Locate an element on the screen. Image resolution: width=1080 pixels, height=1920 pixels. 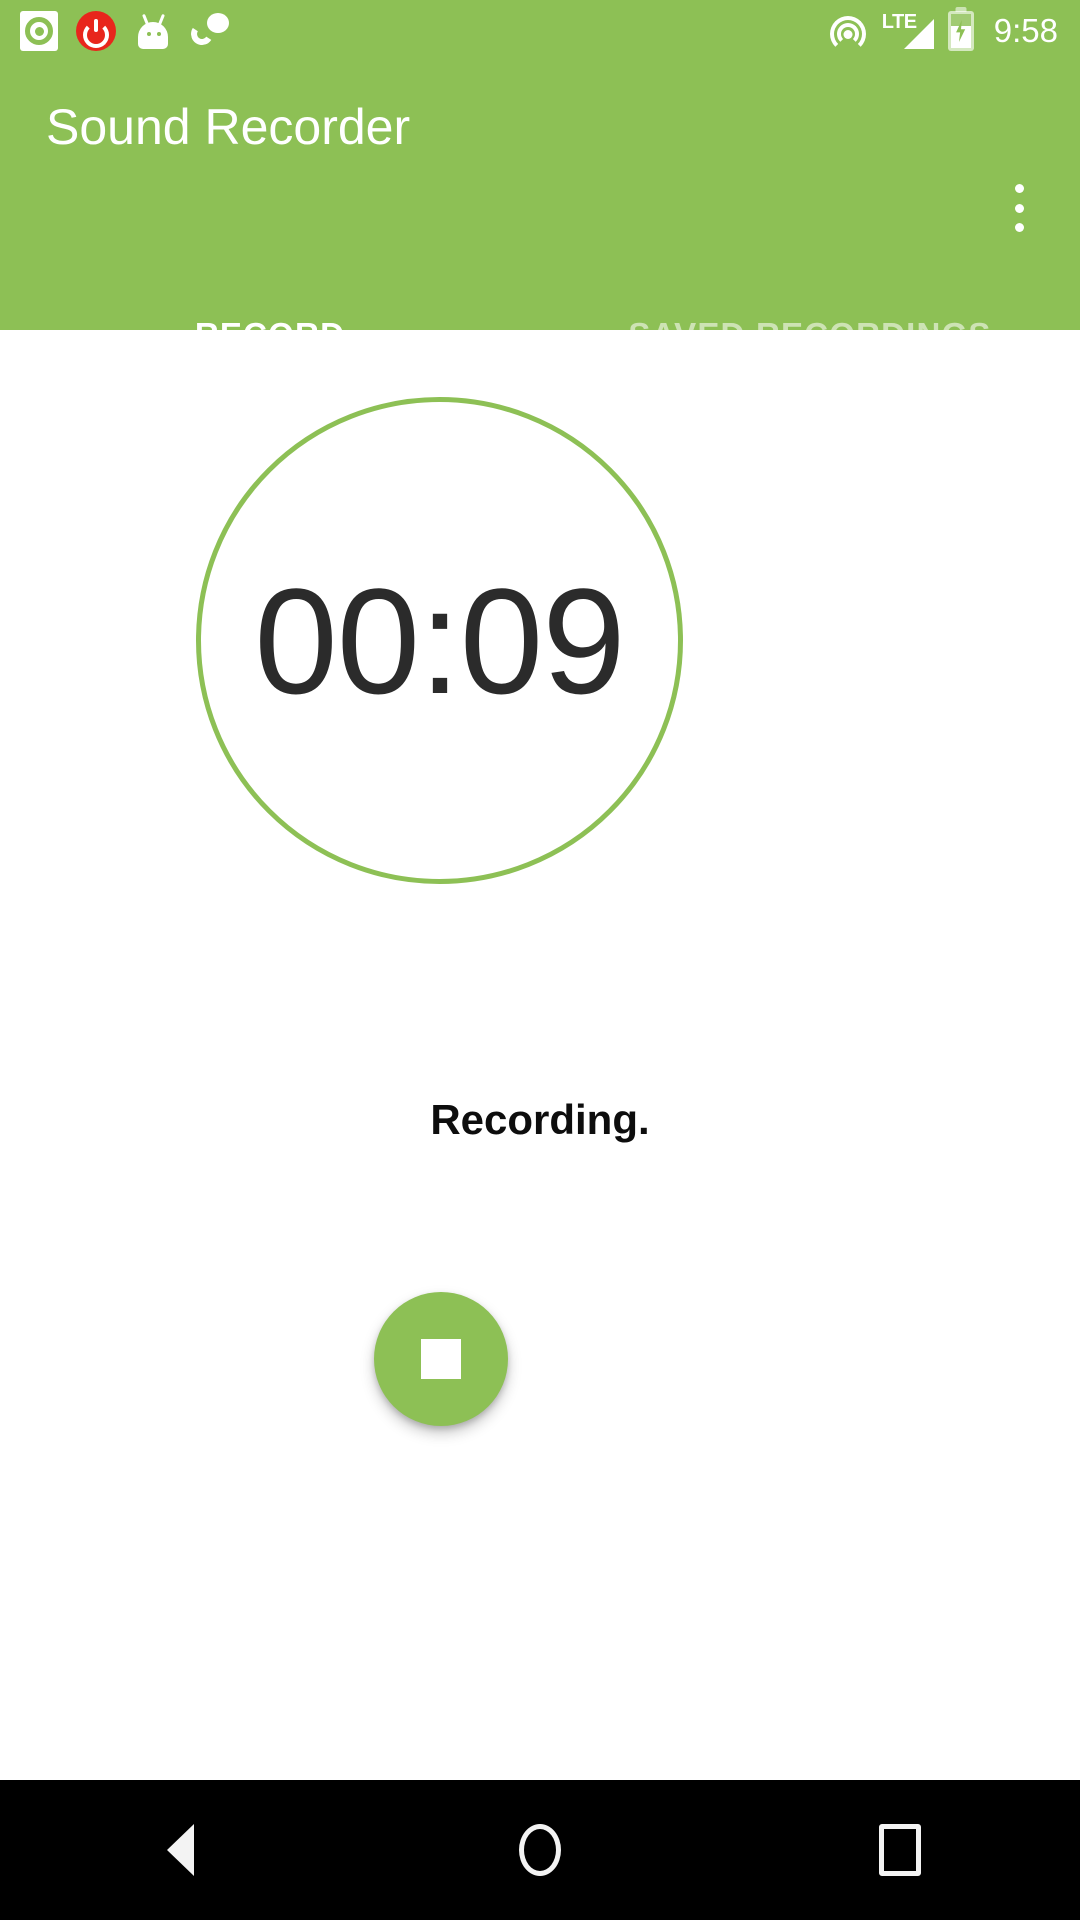
hotspot-icon is located at coordinates (848, 32).